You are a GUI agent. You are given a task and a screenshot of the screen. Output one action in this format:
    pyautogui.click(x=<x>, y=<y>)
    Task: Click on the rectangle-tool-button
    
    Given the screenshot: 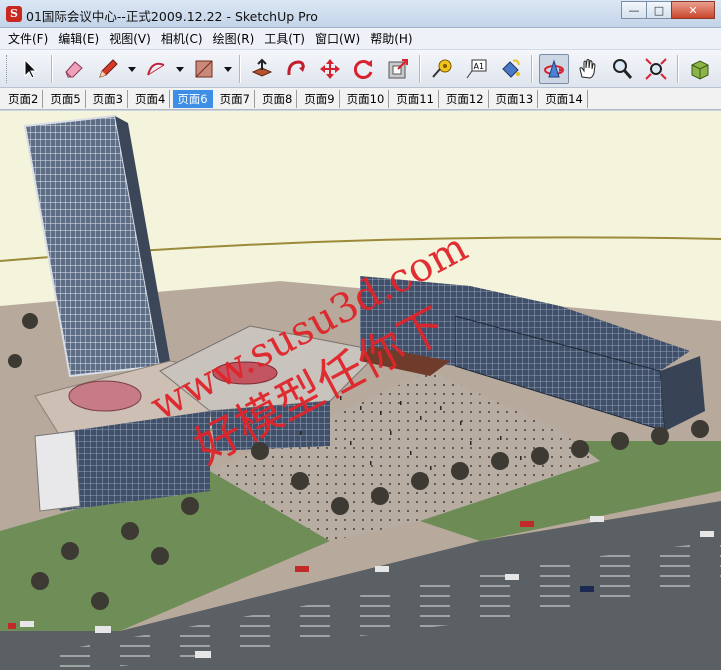 What is the action you would take?
    pyautogui.click(x=204, y=69)
    